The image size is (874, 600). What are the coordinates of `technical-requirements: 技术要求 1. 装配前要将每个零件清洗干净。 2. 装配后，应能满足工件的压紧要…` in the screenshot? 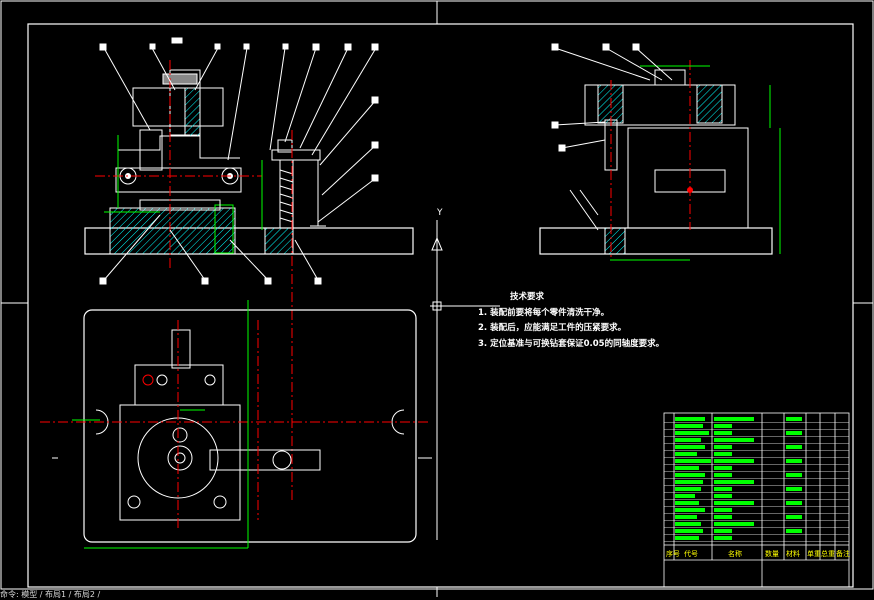 It's located at (571, 321).